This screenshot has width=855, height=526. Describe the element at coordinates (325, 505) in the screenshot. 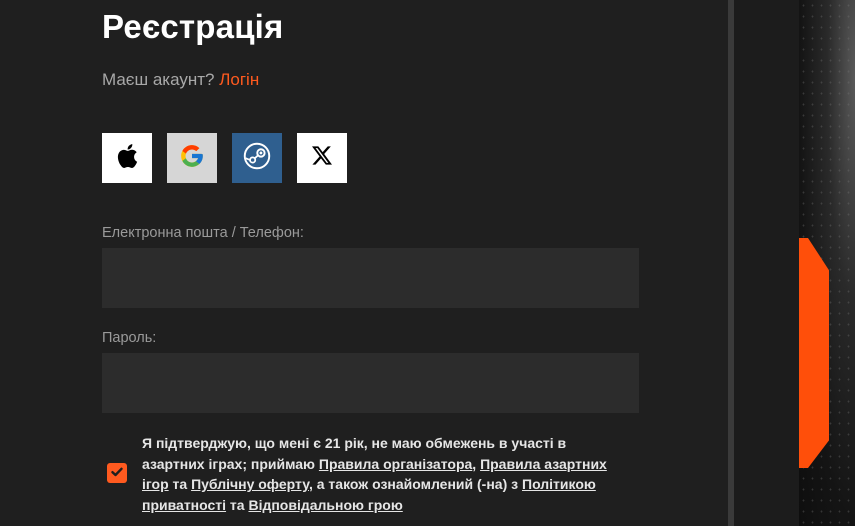

I see `responsible-gaming-link: Відповідальною грою` at that location.